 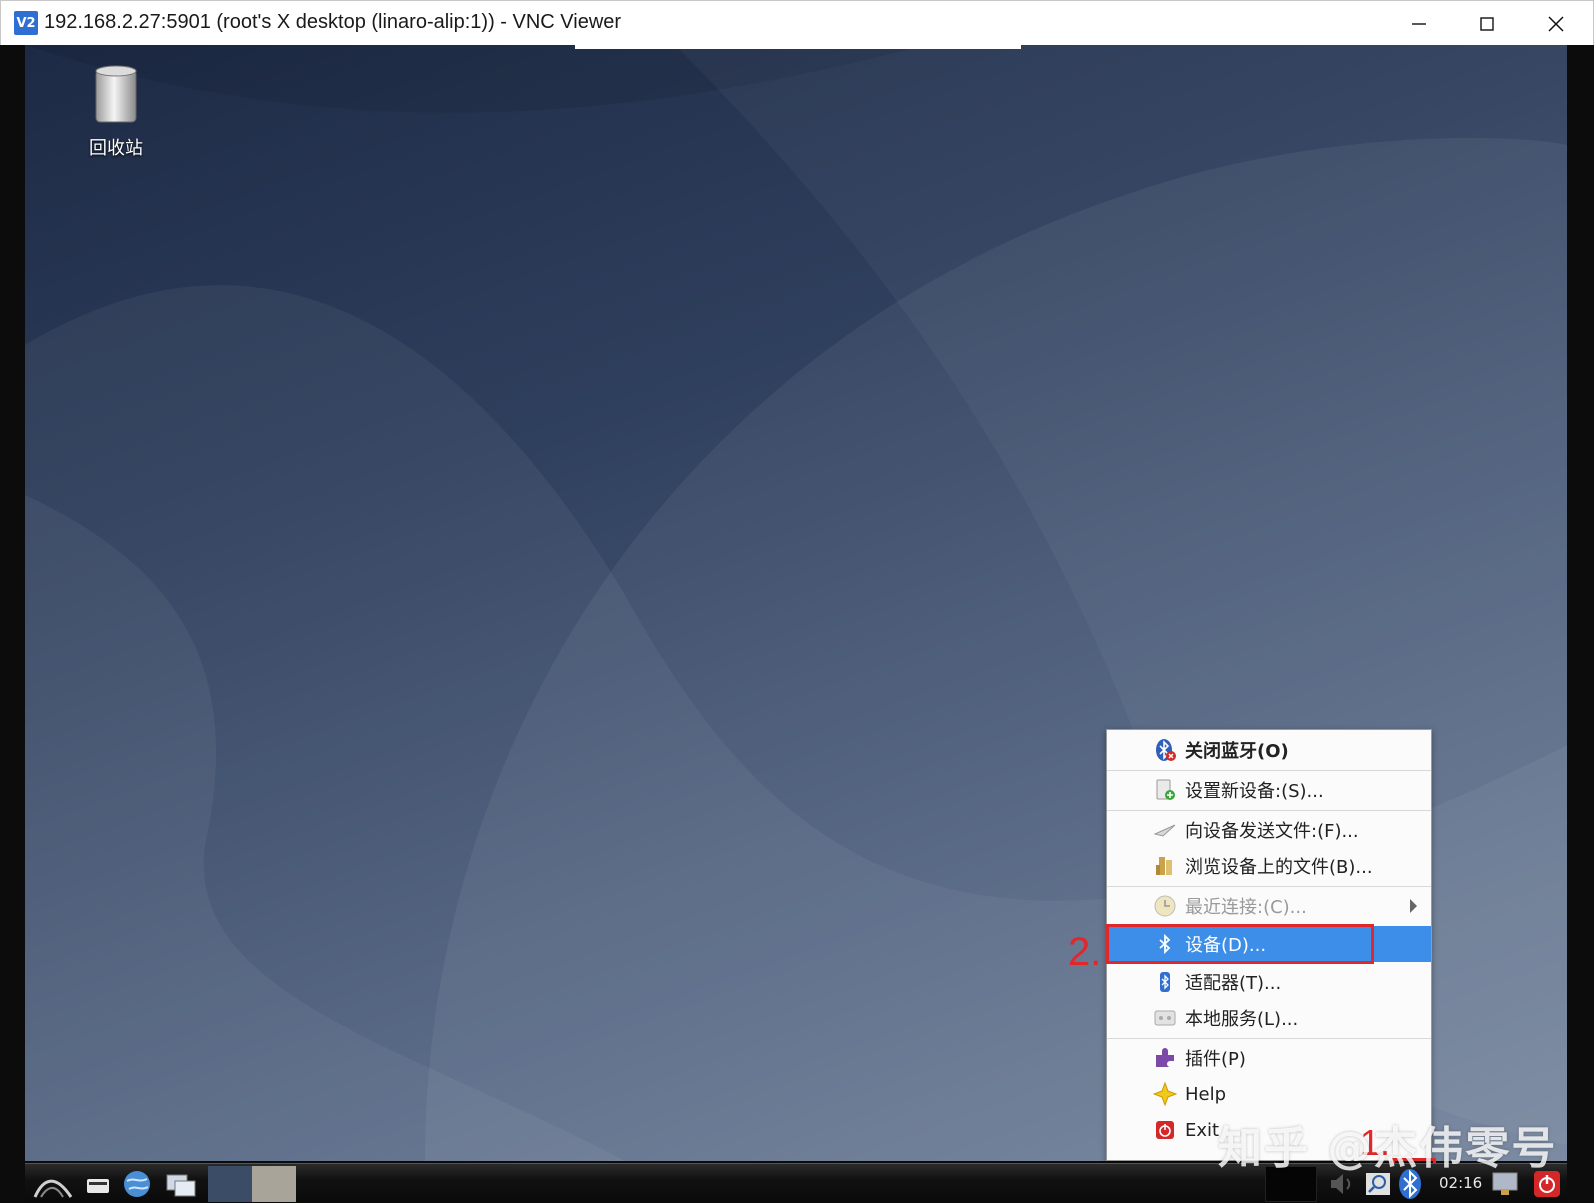 I want to click on menu-item-label: Exit, so click(x=1202, y=1130).